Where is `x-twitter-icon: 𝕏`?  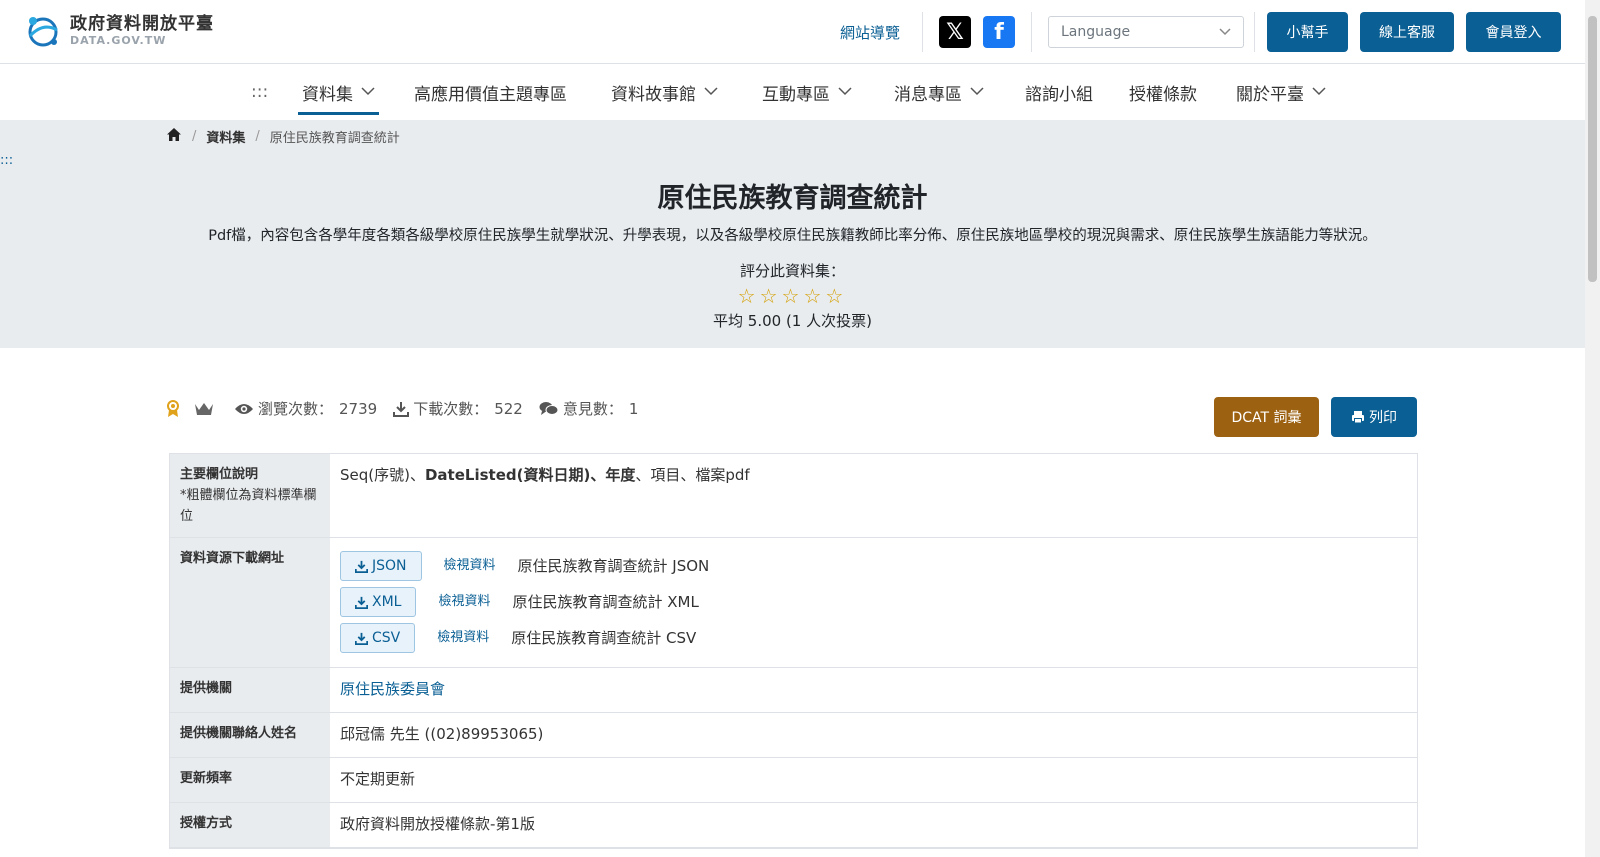 x-twitter-icon: 𝕏 is located at coordinates (955, 32).